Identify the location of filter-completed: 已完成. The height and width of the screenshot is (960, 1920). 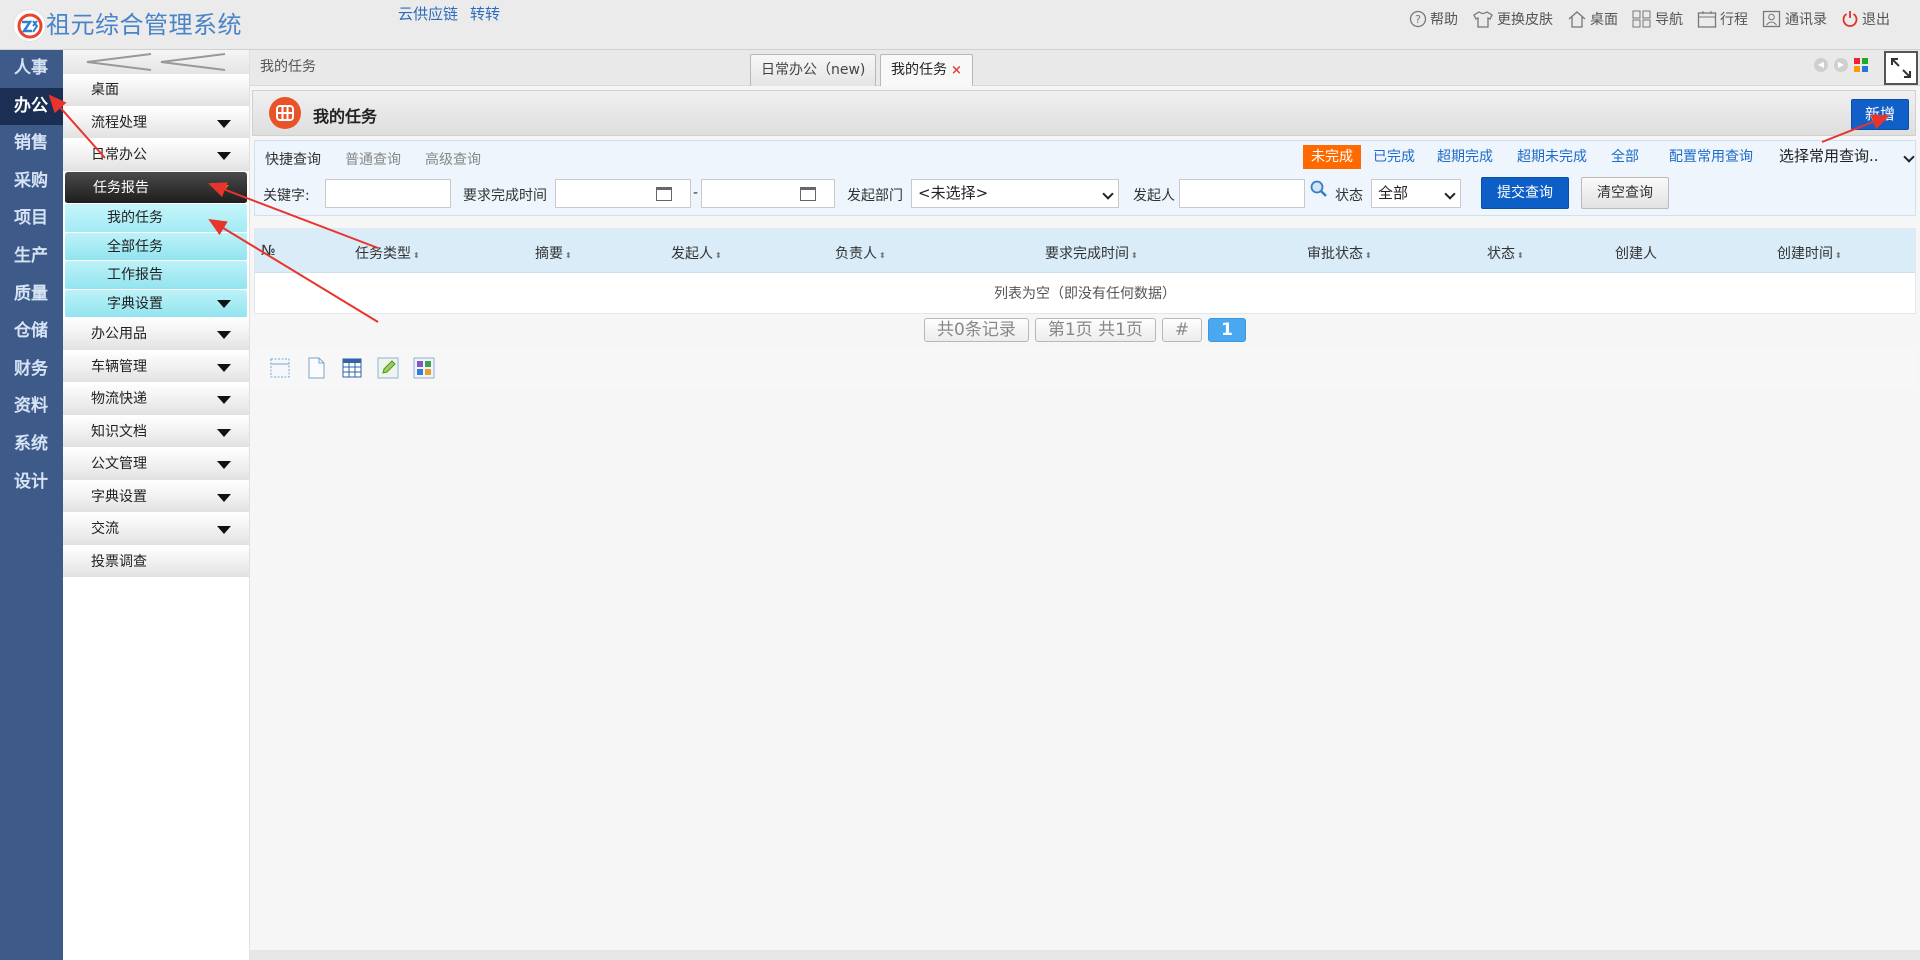
(1394, 157).